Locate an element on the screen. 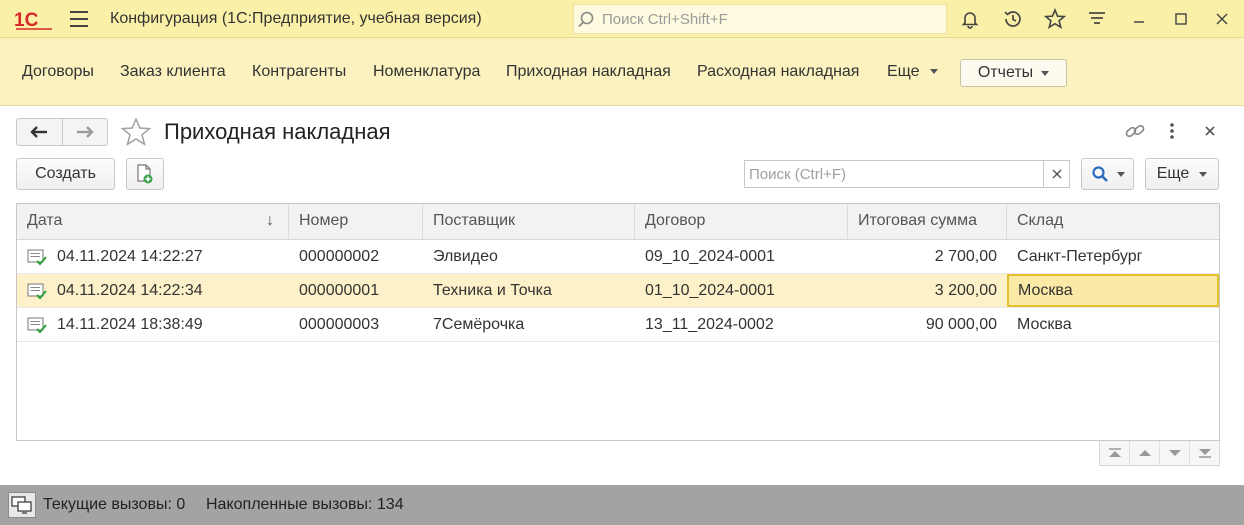  cell-supplier: 7Семёрочка is located at coordinates (479, 324).